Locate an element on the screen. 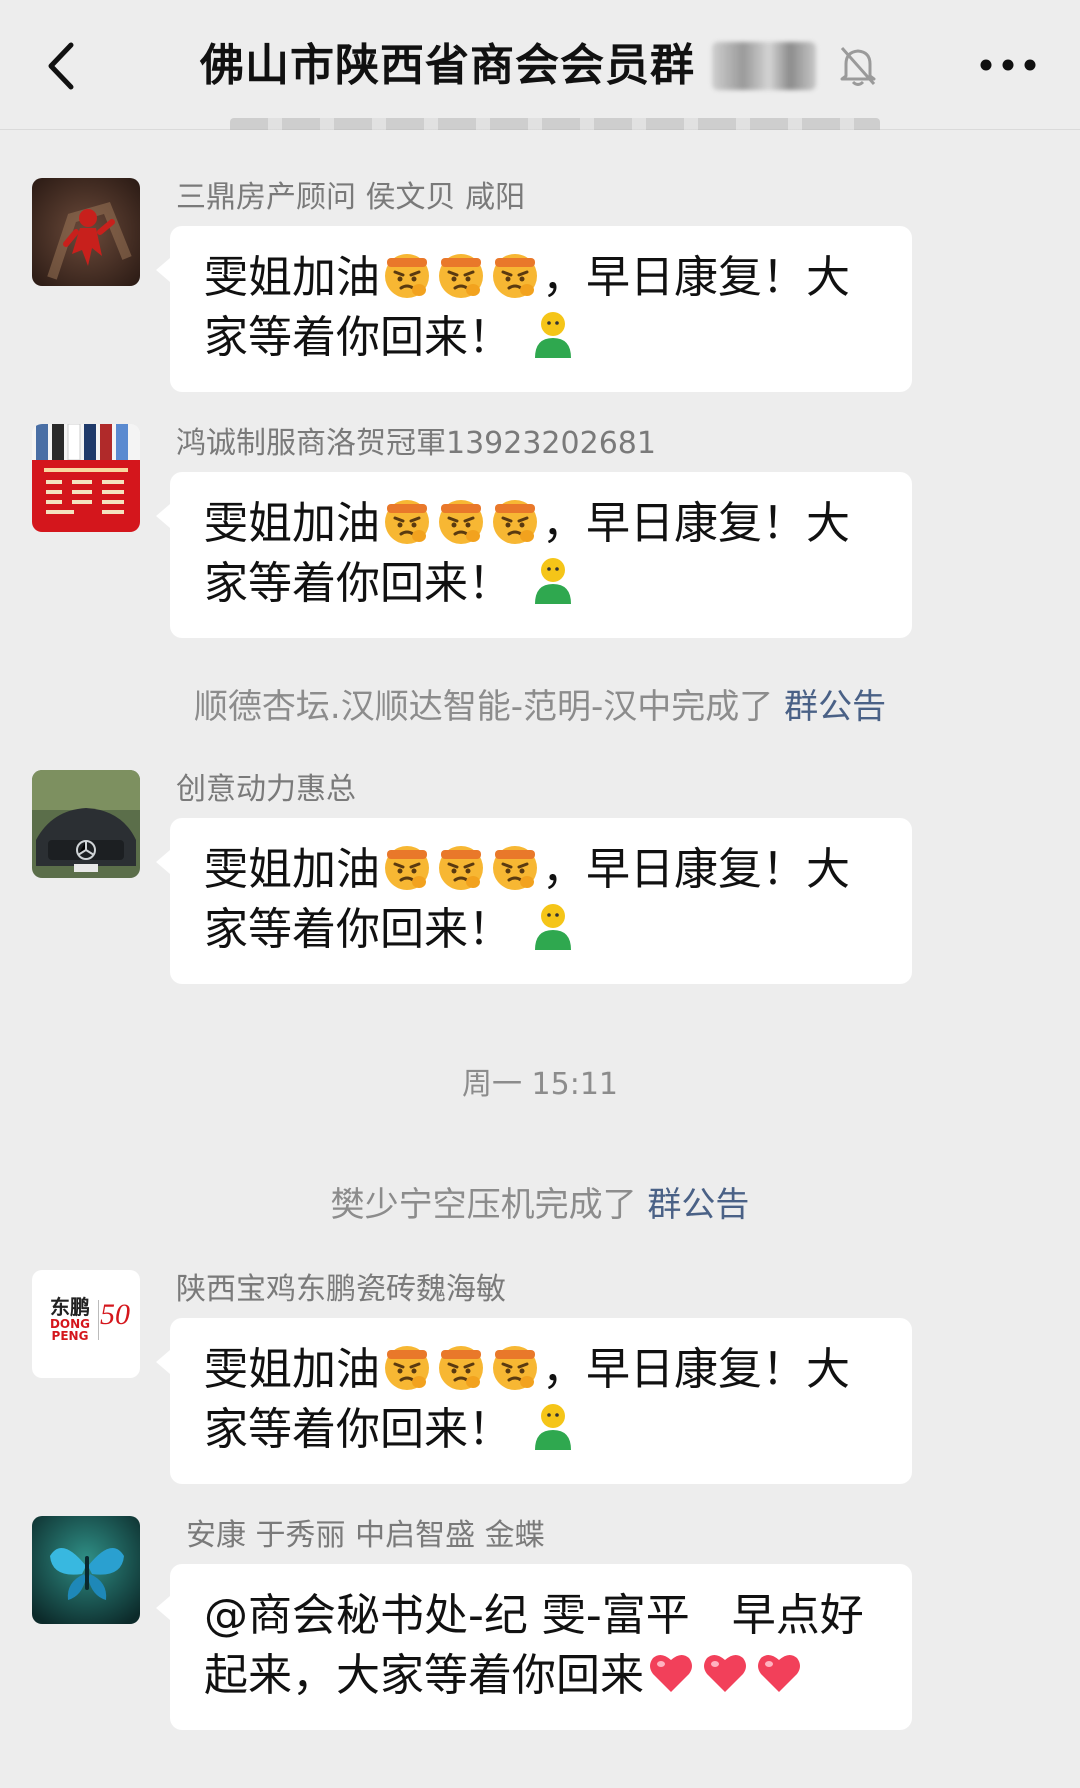 This screenshot has height=1788, width=1080. sender-name: 陕西宝鸡东鹏瓷砖魏海敏 is located at coordinates (341, 1289).